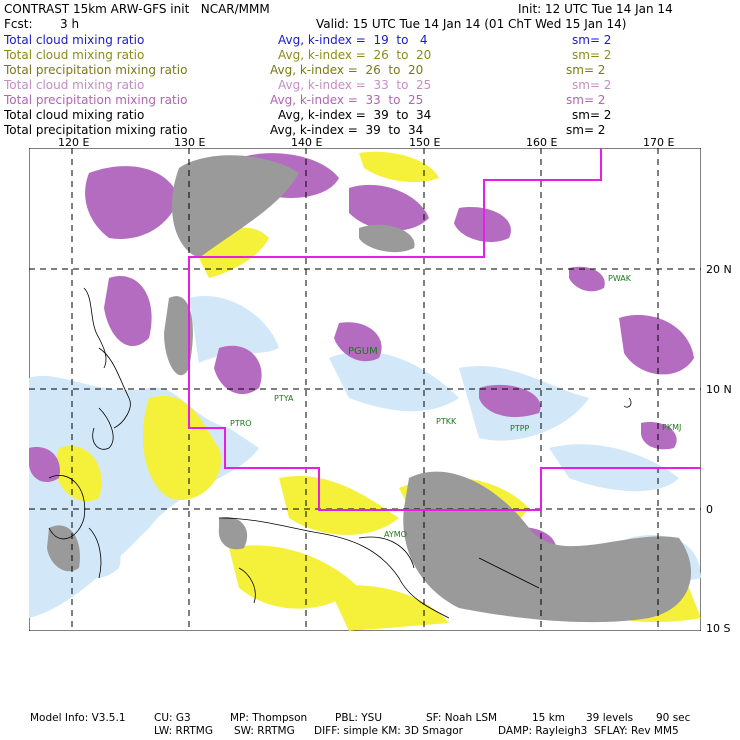 Image resolution: width=740 pixels, height=740 pixels. I want to click on station-label: AYMO, so click(395, 534).